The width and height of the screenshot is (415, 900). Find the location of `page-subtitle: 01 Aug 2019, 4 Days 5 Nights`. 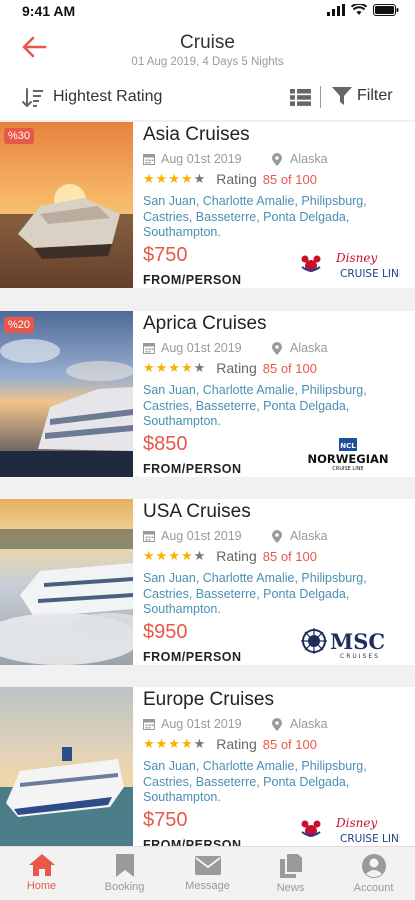

page-subtitle: 01 Aug 2019, 4 Days 5 Nights is located at coordinates (207, 62).